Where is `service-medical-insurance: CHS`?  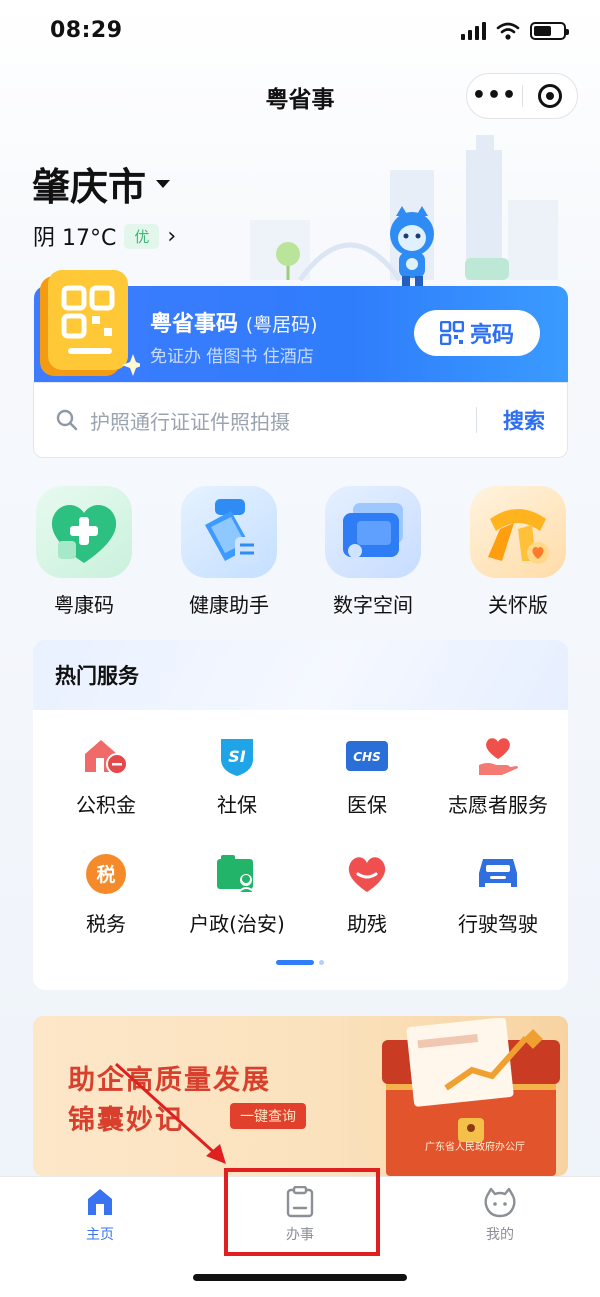 service-medical-insurance: CHS is located at coordinates (367, 756).